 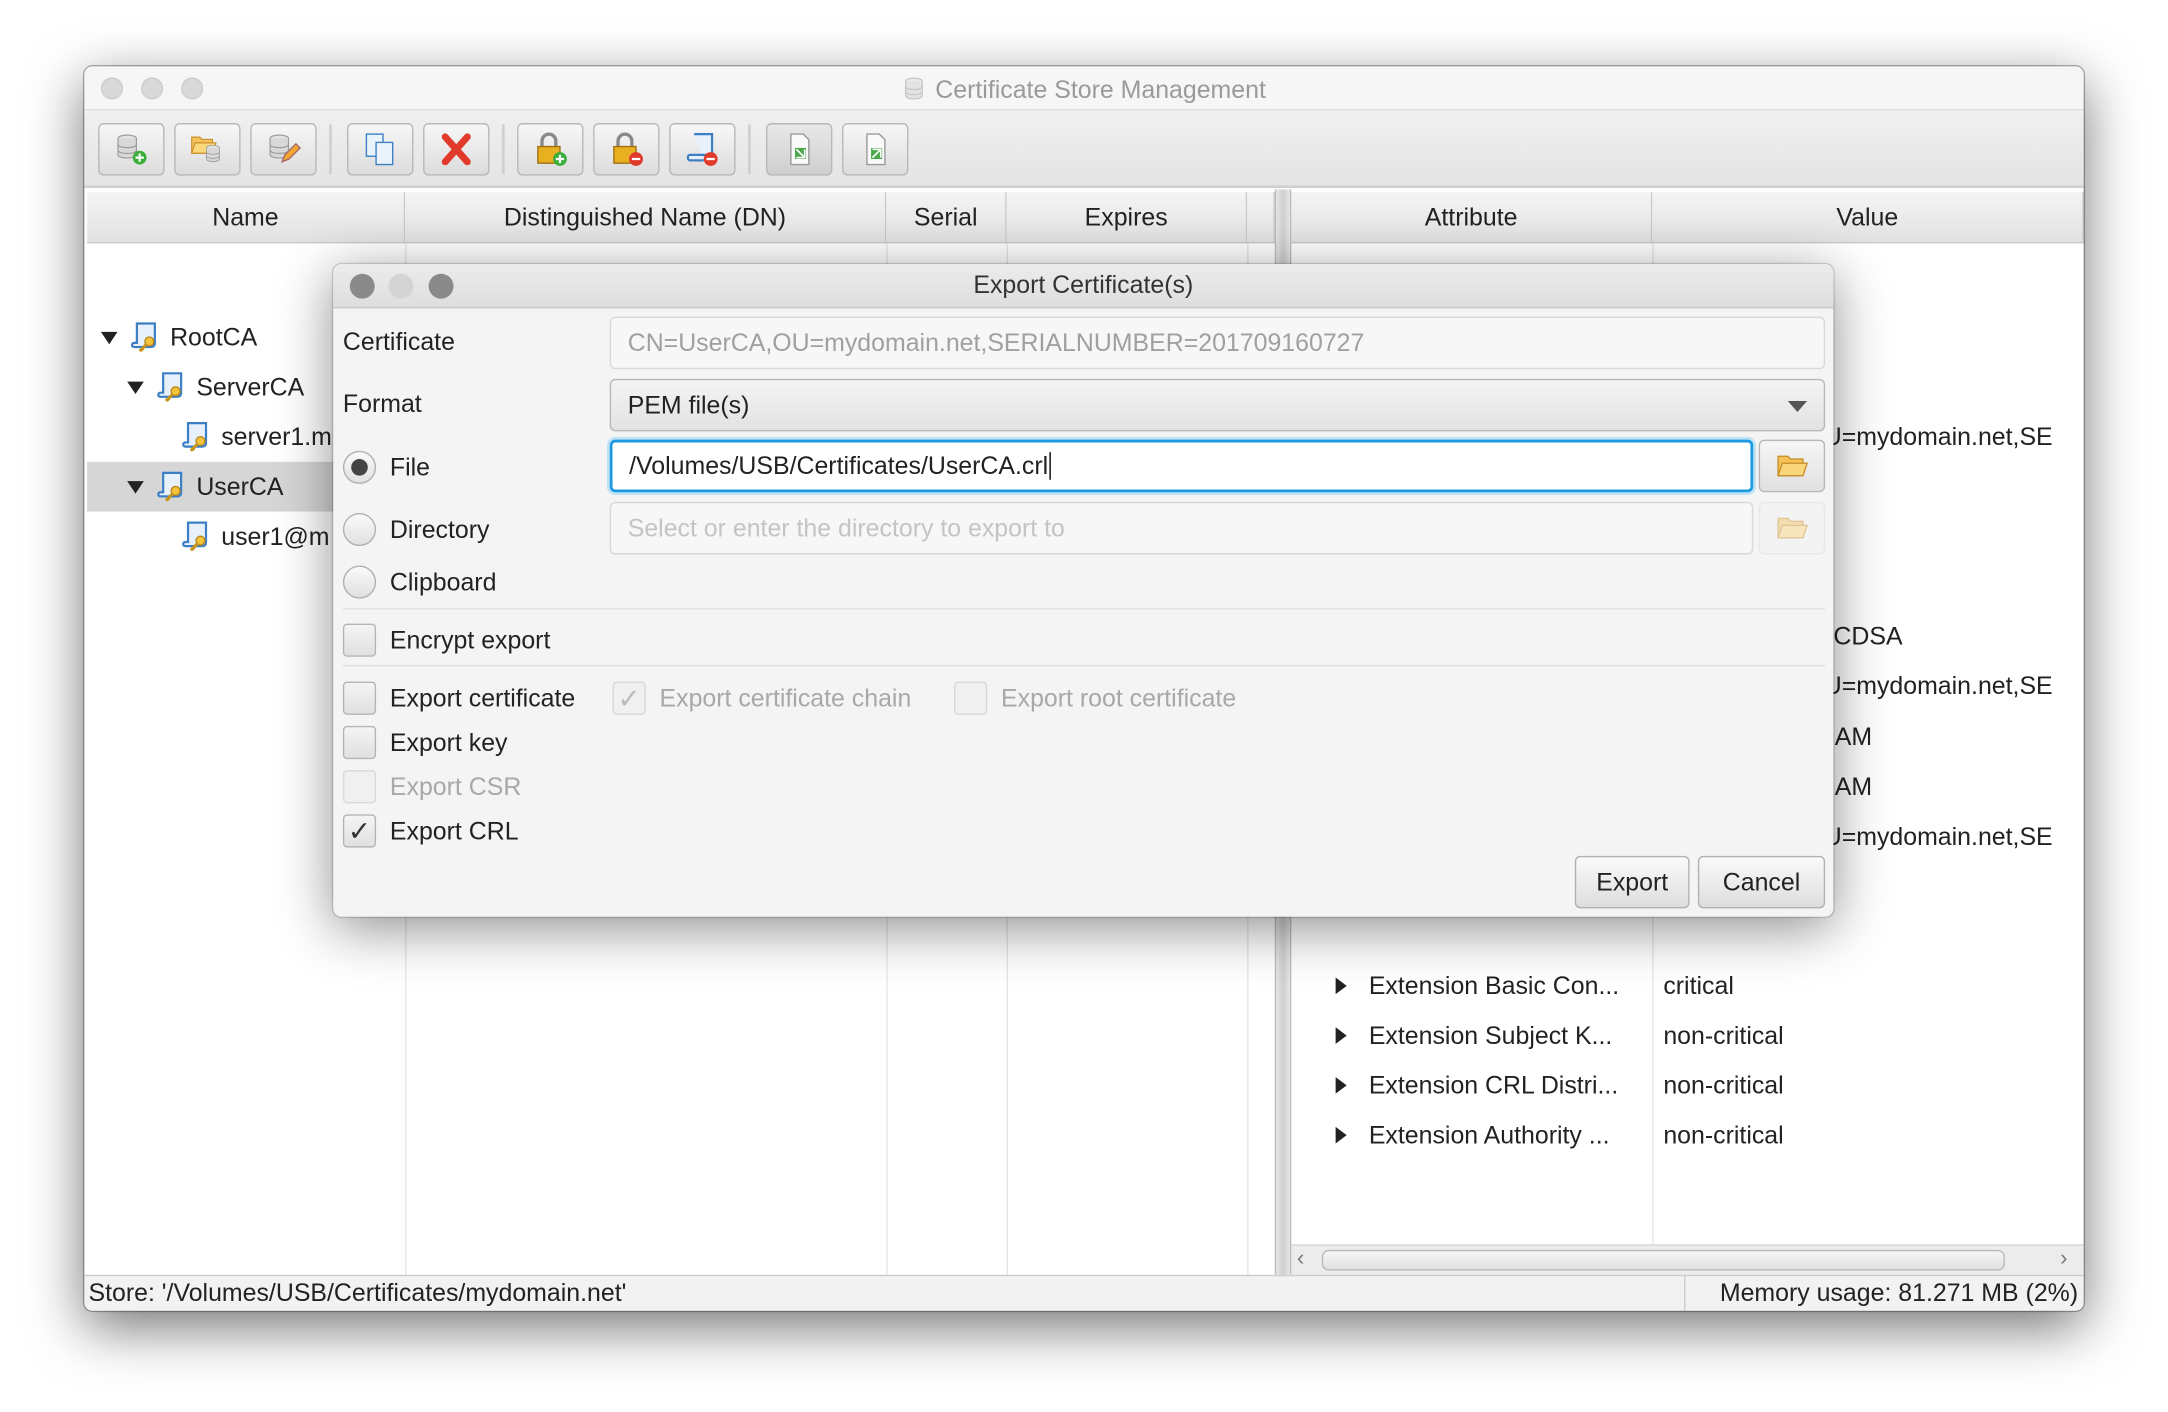 What do you see at coordinates (1217, 405) in the screenshot?
I see `format-dropdown: PEM file(s)` at bounding box center [1217, 405].